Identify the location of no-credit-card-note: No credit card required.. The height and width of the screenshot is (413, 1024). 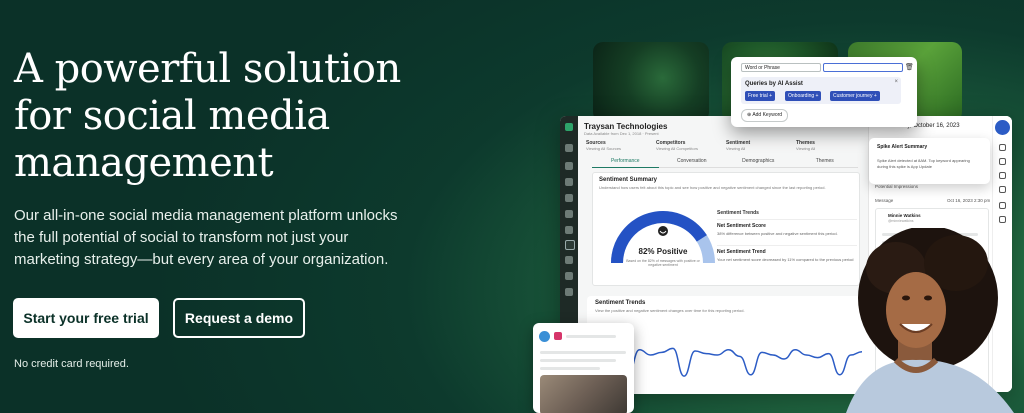
(71, 364).